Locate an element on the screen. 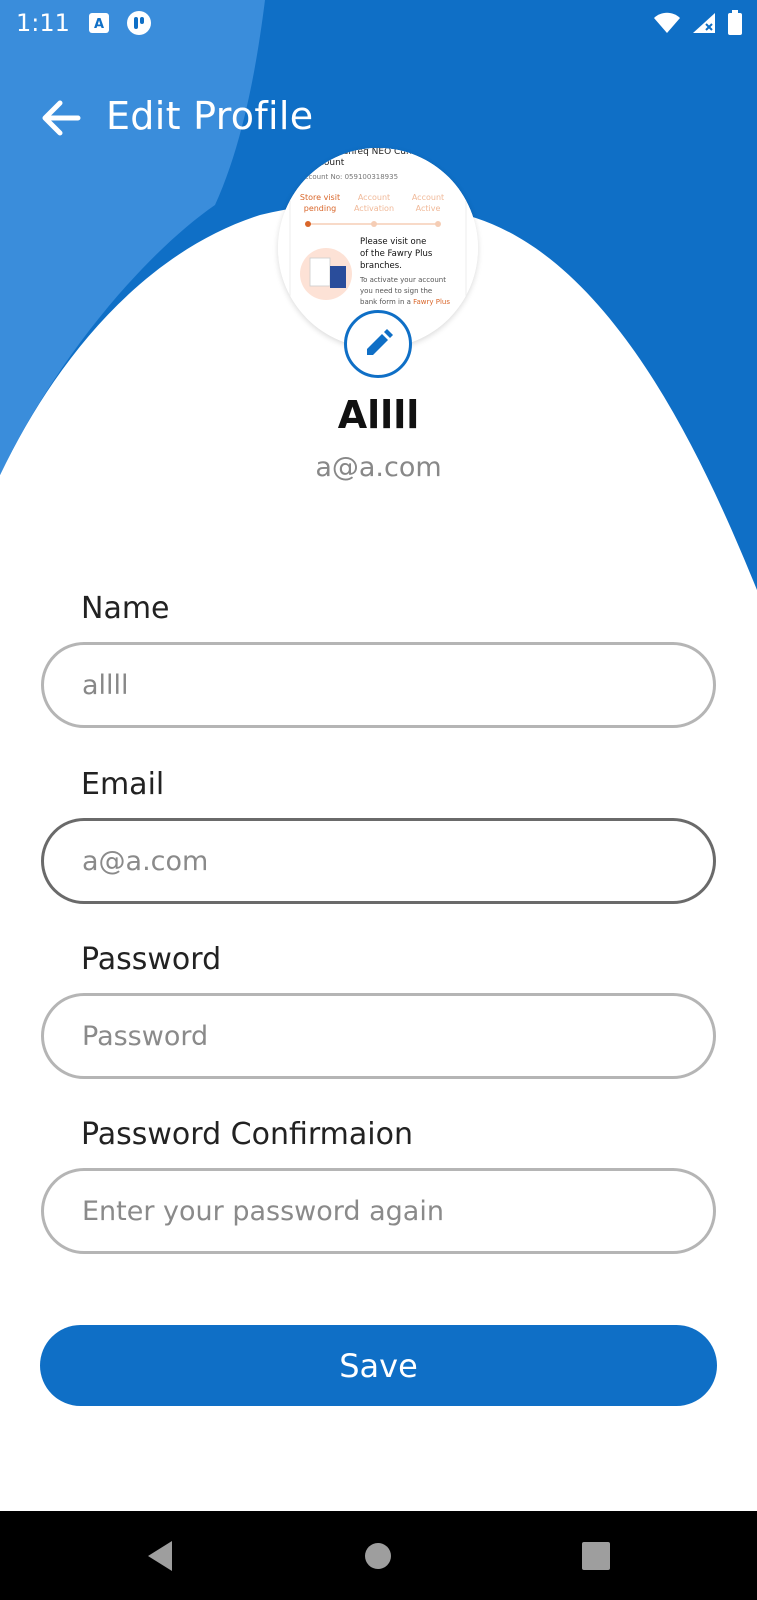 The width and height of the screenshot is (757, 1600). nav-back-button is located at coordinates (163, 1556).